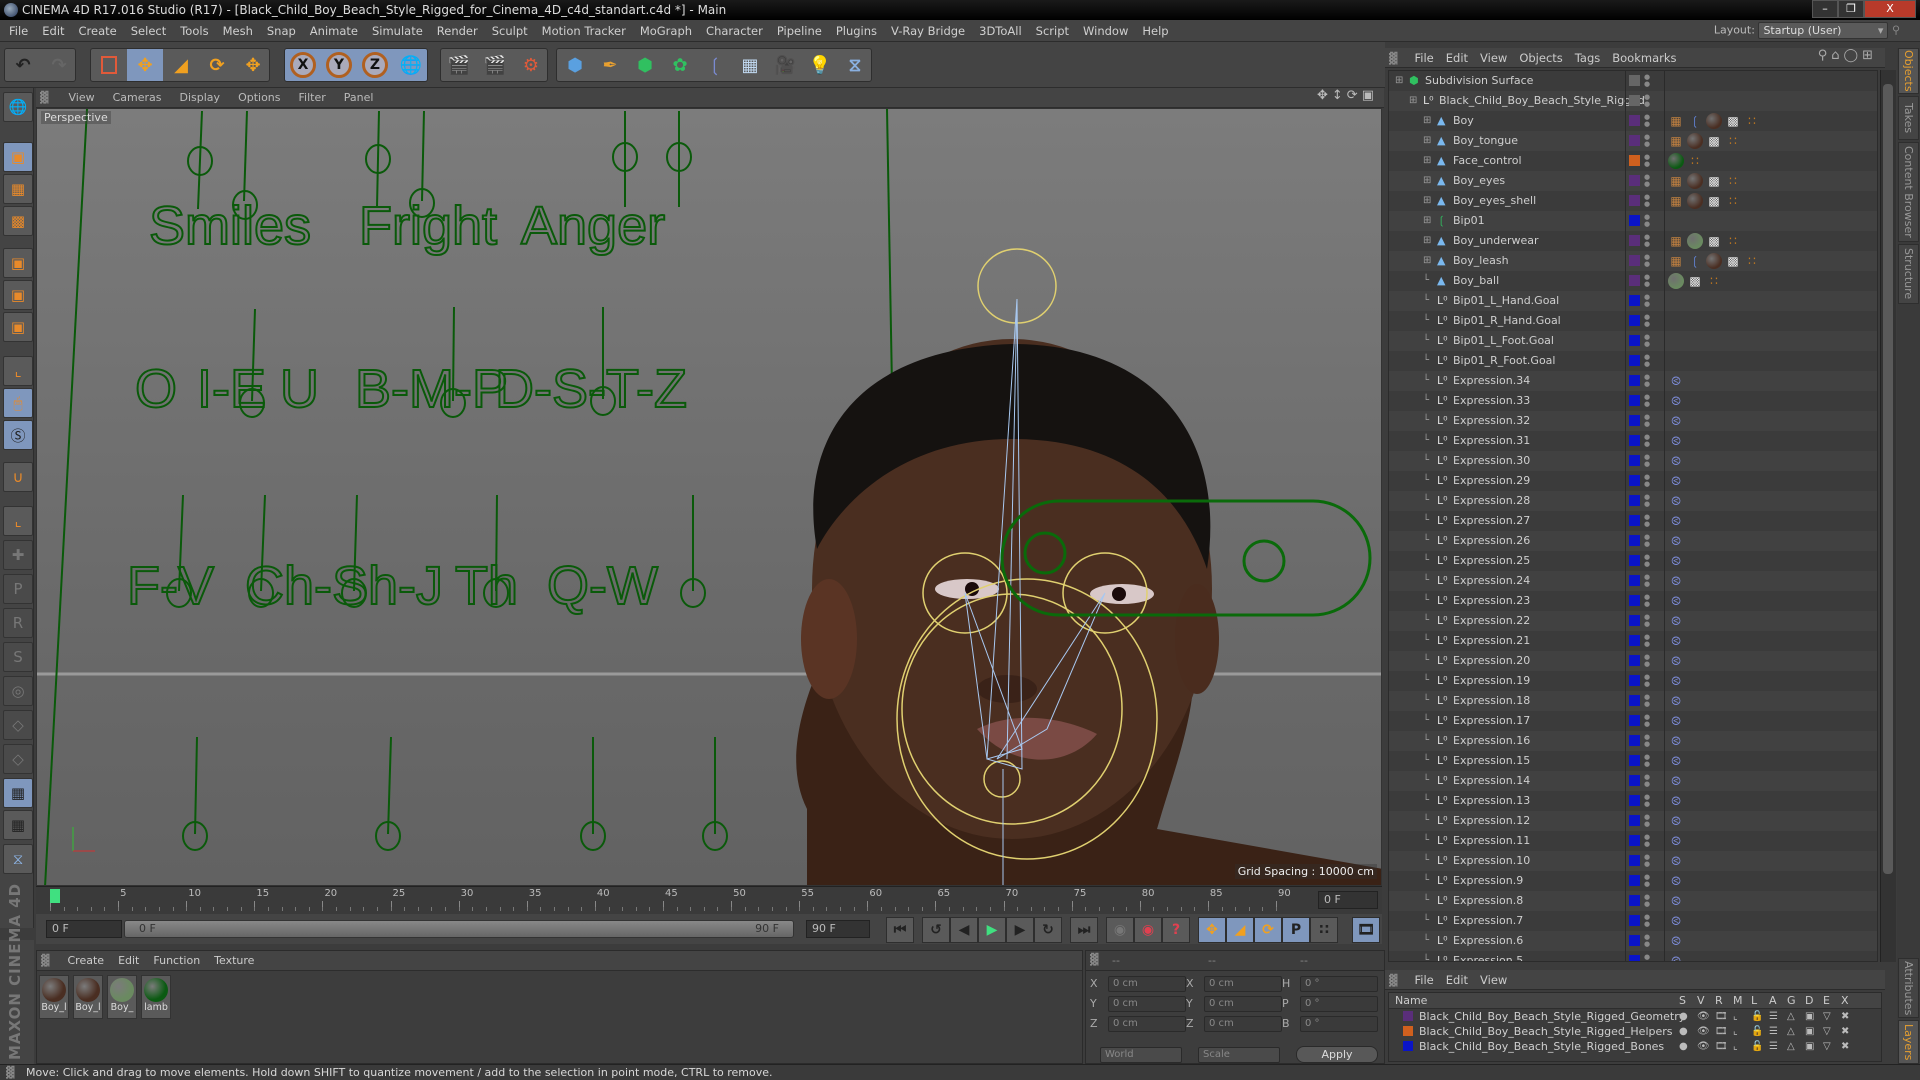 This screenshot has width=1920, height=1080. Describe the element at coordinates (1147, 1004) in the screenshot. I see `pos-y-field: 0 cm` at that location.